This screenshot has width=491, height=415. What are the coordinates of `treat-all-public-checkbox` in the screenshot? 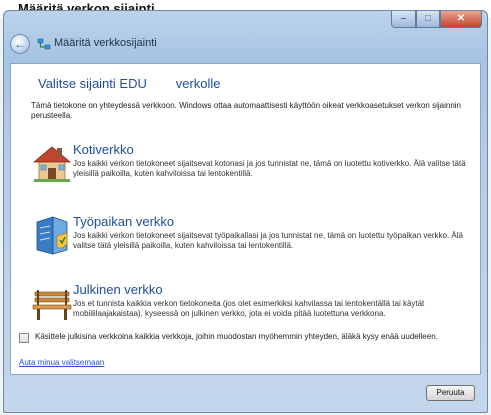 It's located at (24, 338).